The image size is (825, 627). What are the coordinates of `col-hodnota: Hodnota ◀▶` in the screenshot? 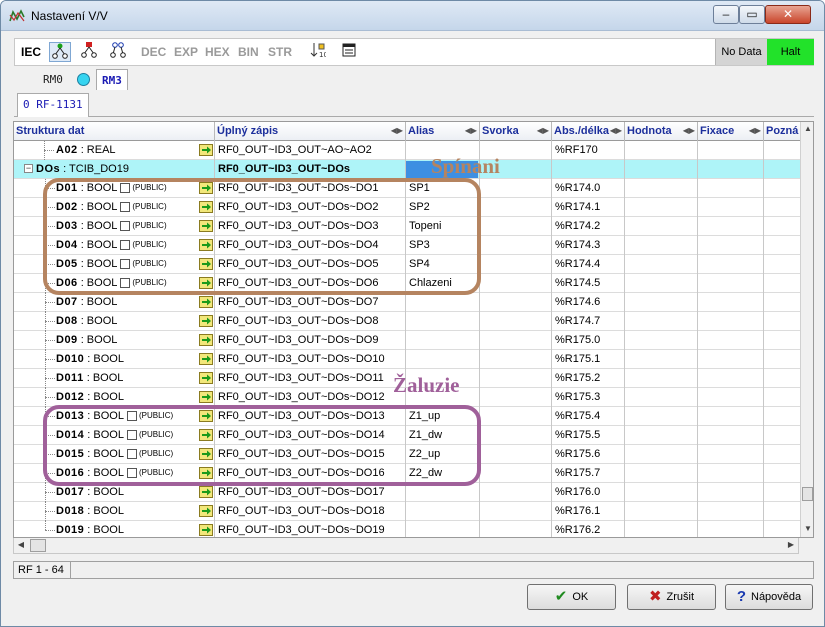 It's located at (661, 131).